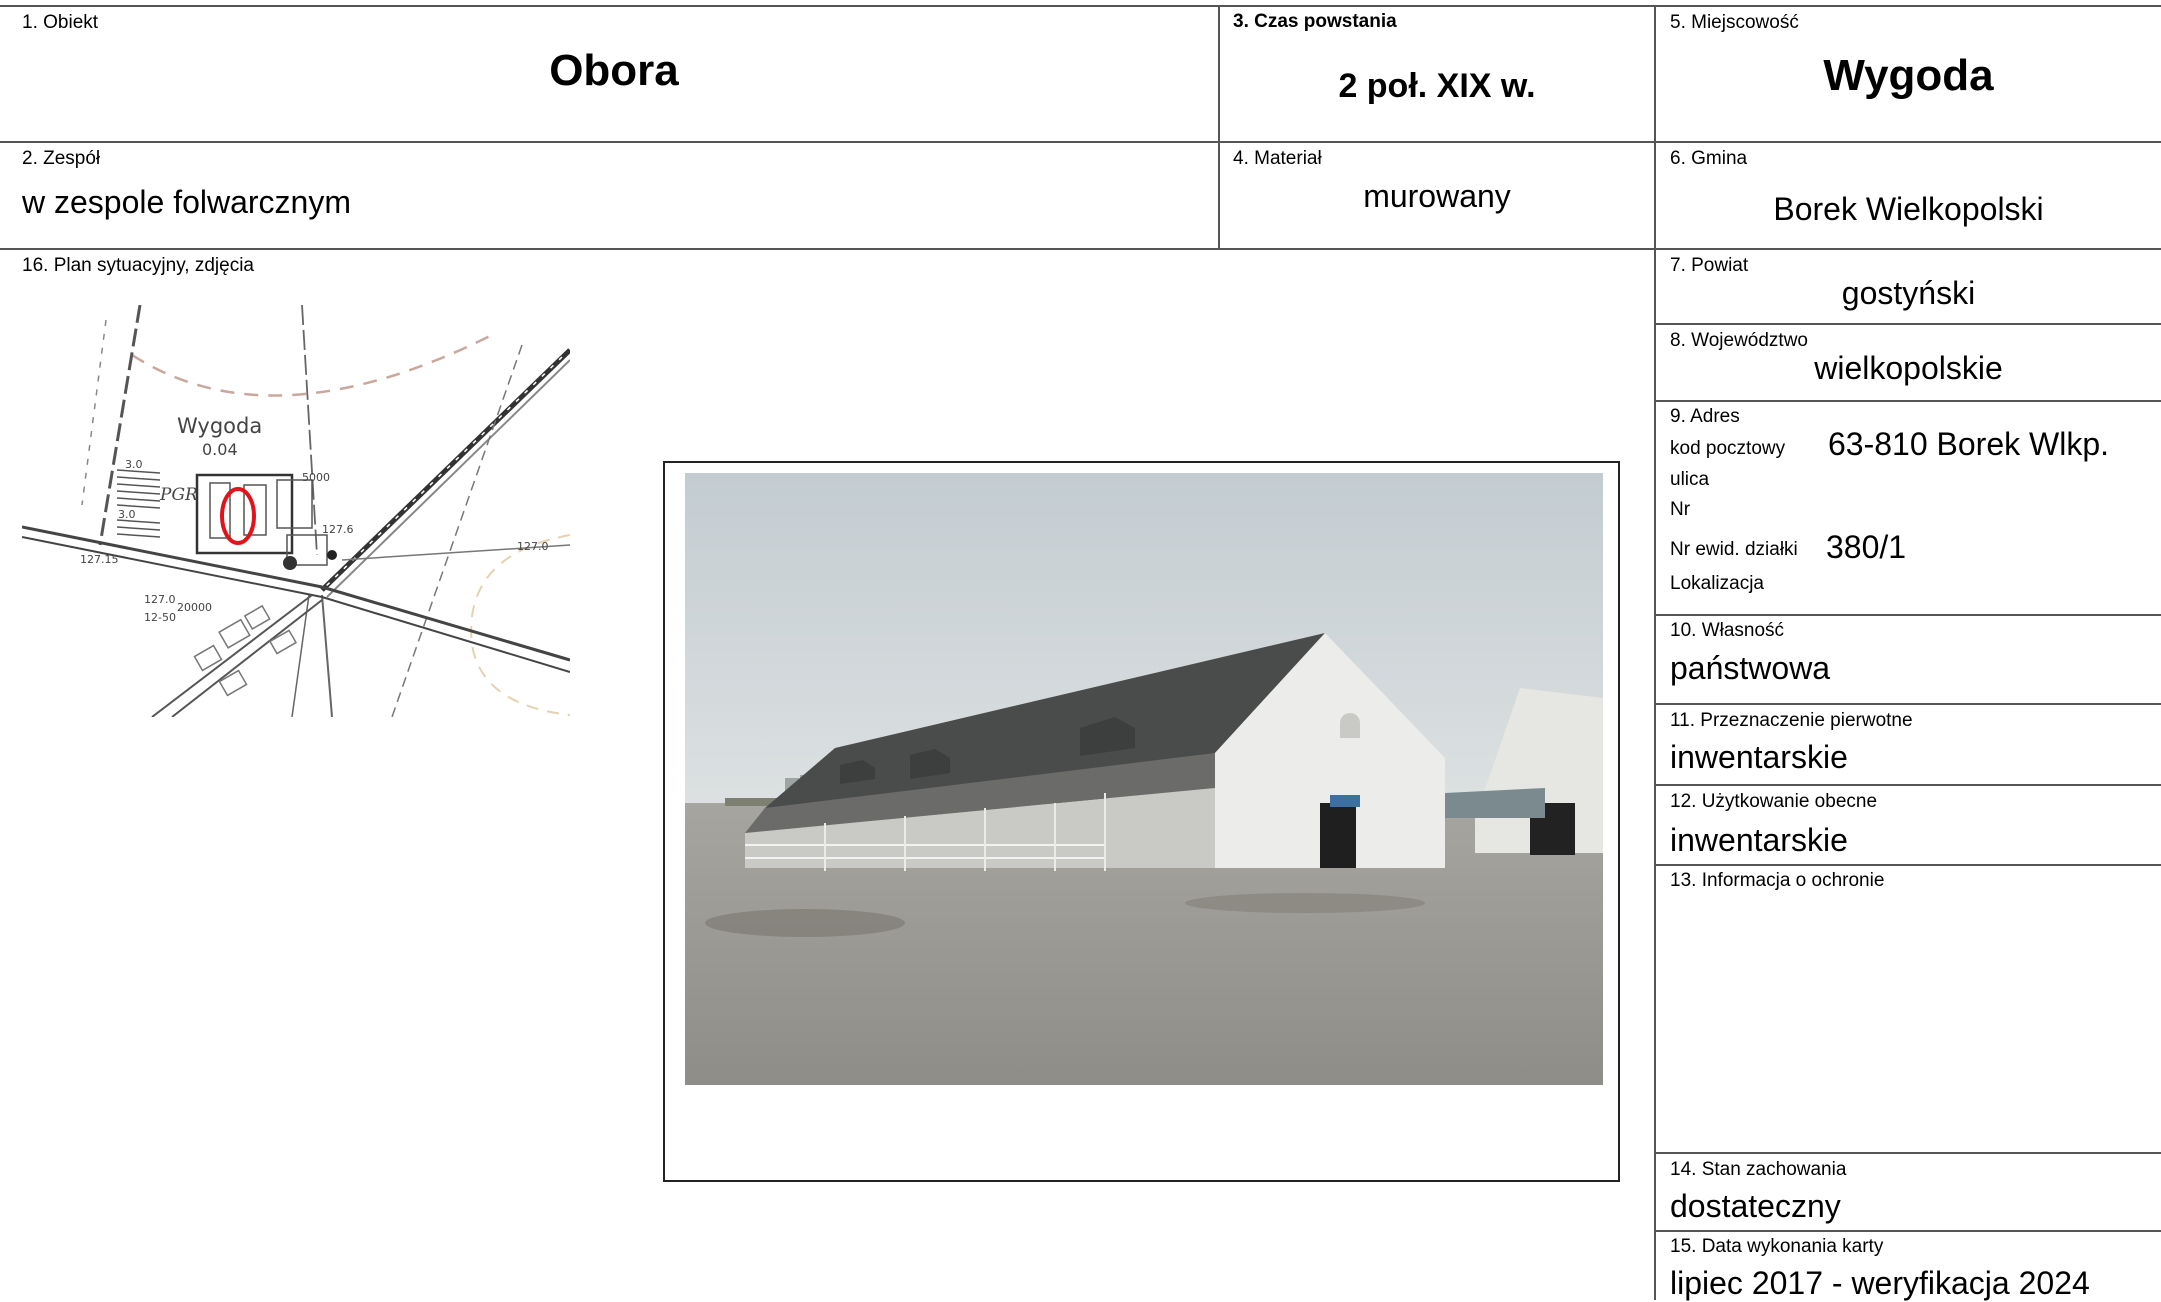  What do you see at coordinates (1709, 158) in the screenshot?
I see `gmina-label: 6. Gmina` at bounding box center [1709, 158].